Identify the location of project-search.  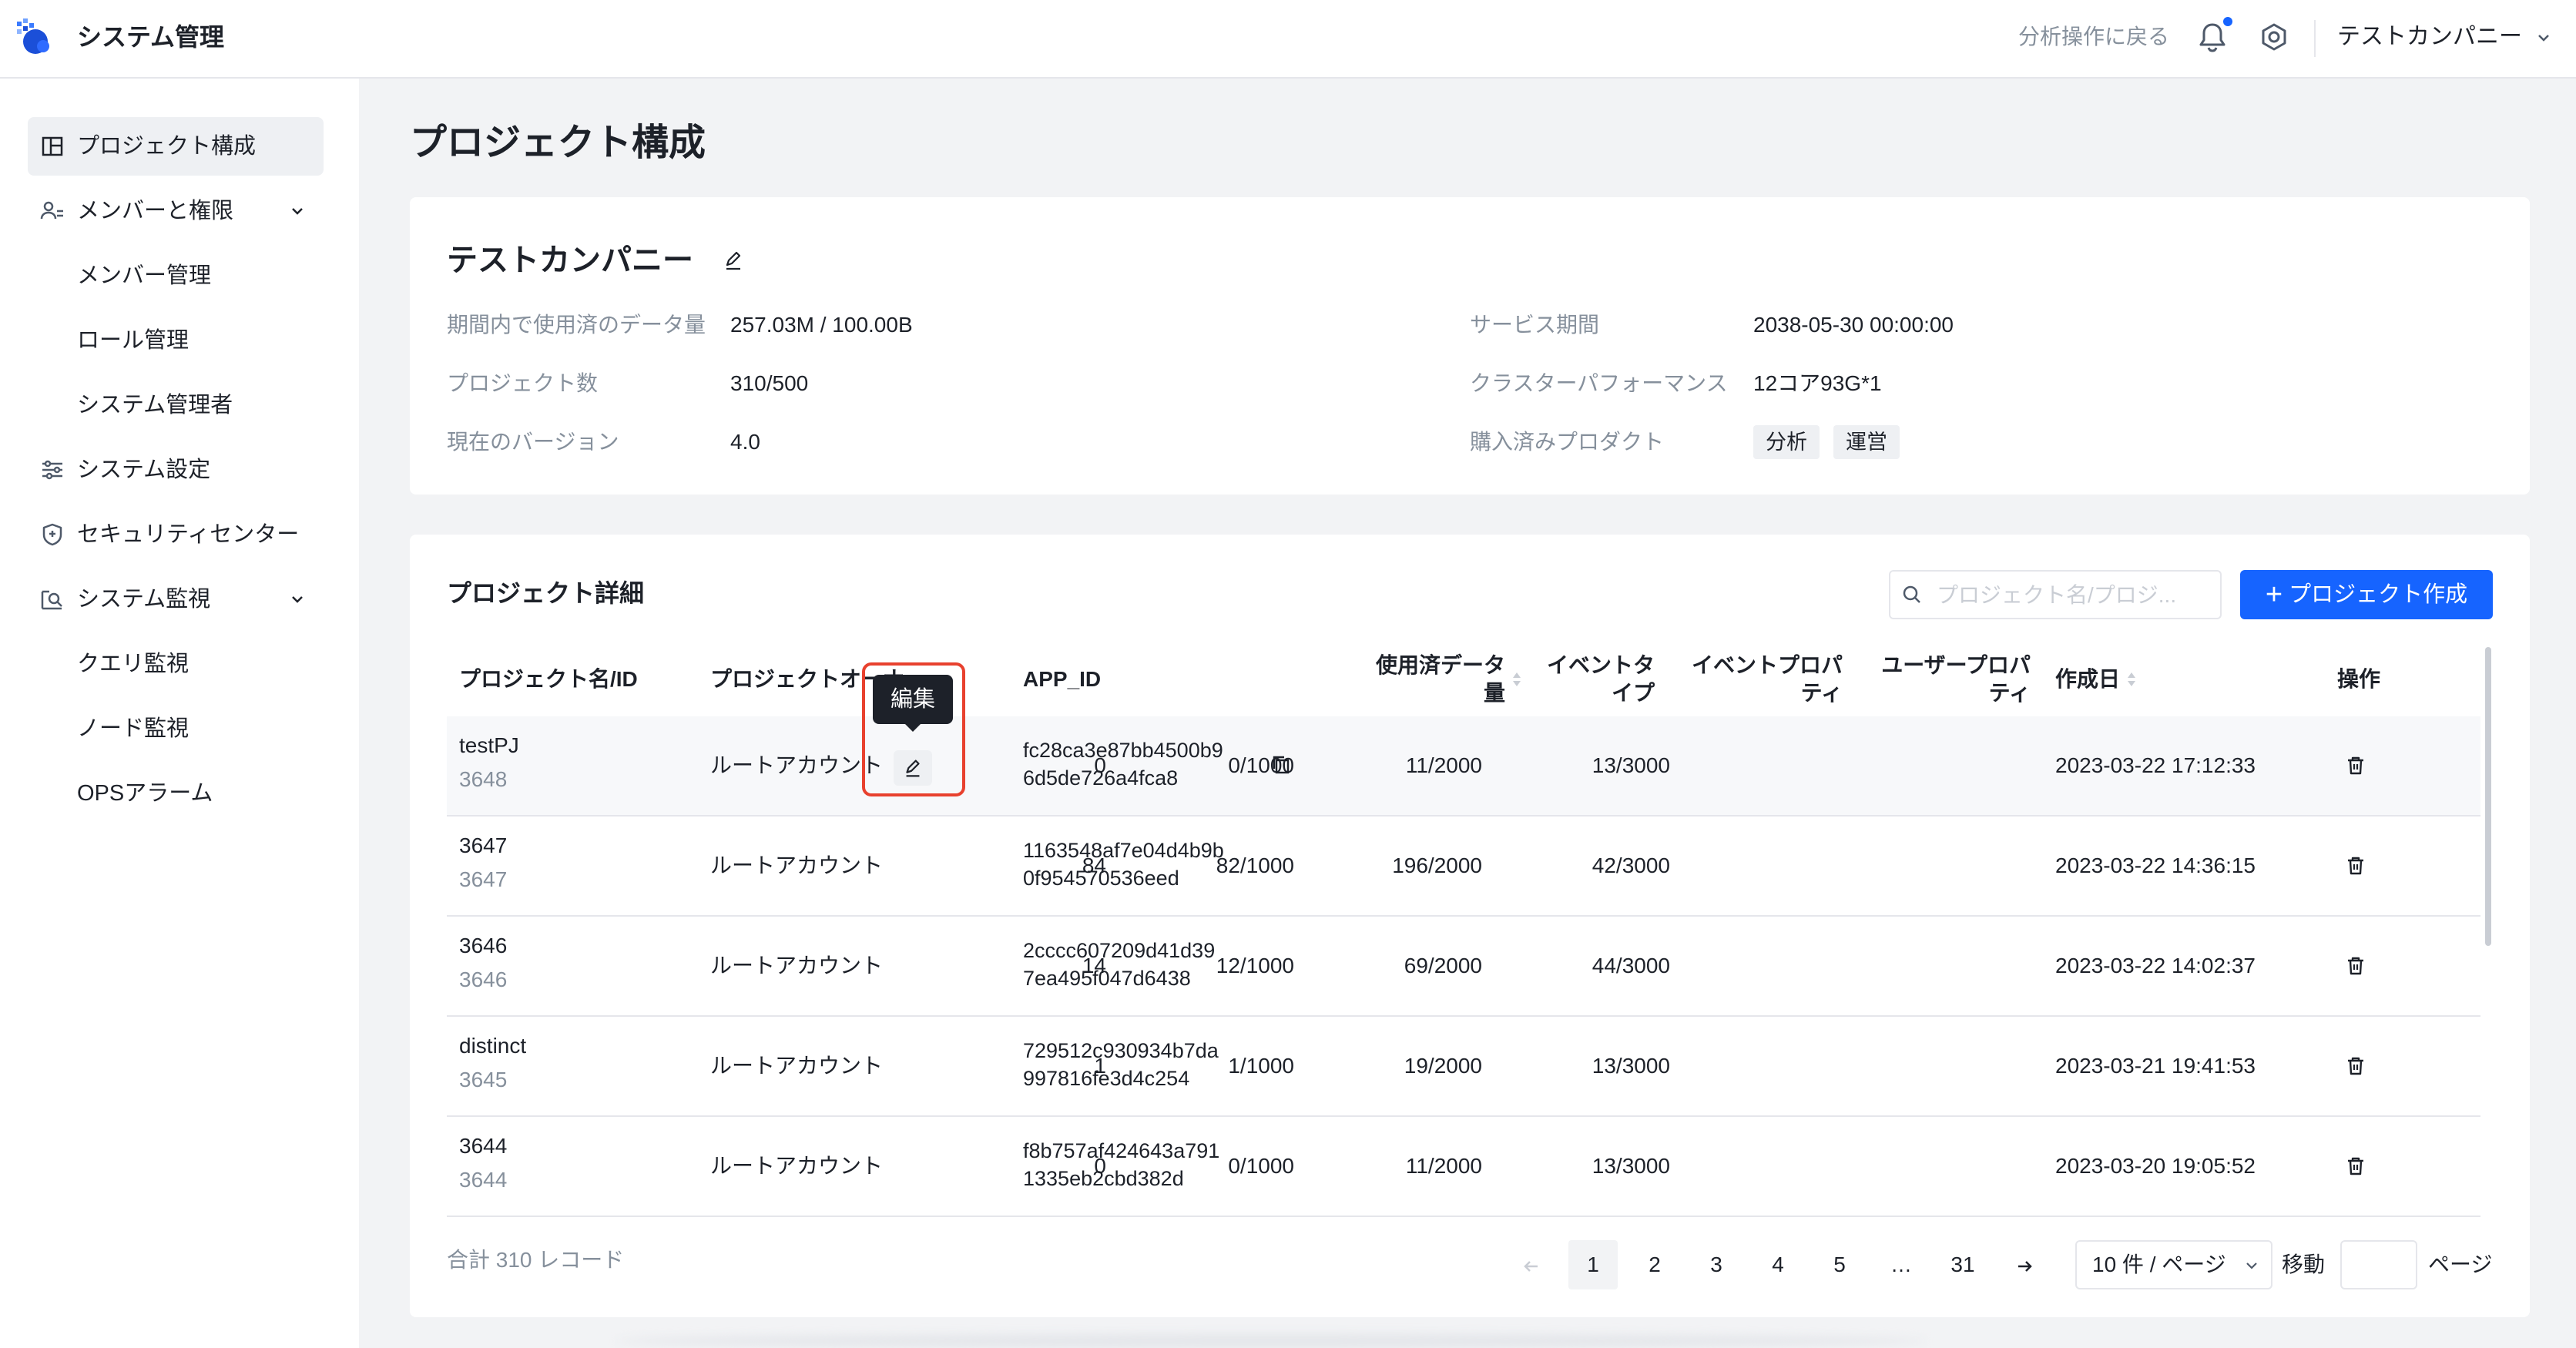
(2055, 594).